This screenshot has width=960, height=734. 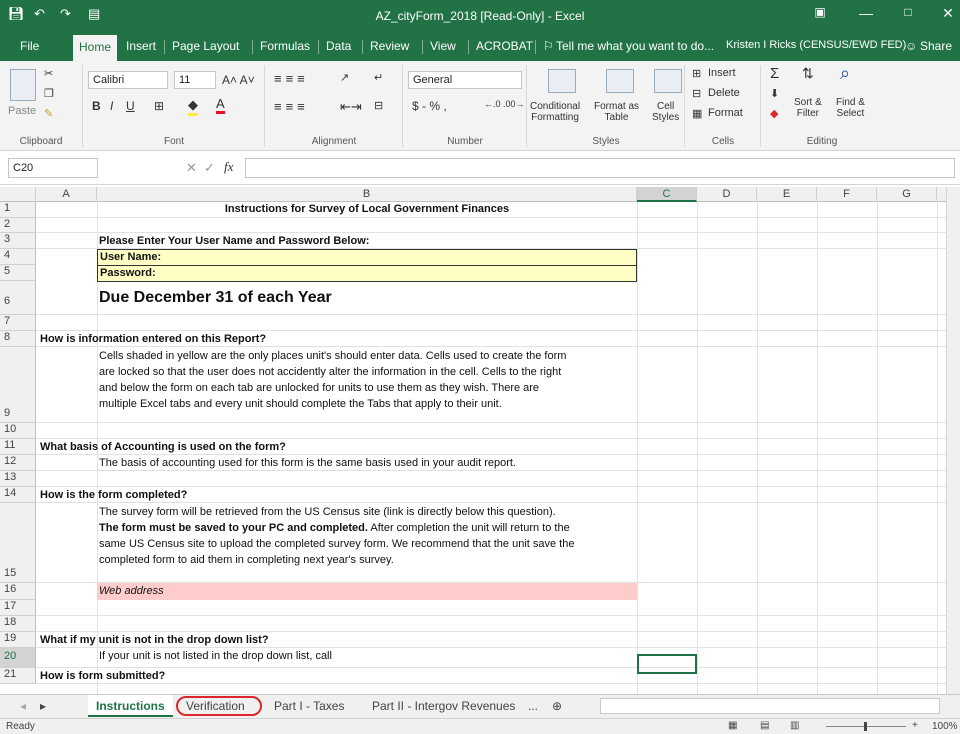 I want to click on insert-cells-button: Insert, so click(x=722, y=73).